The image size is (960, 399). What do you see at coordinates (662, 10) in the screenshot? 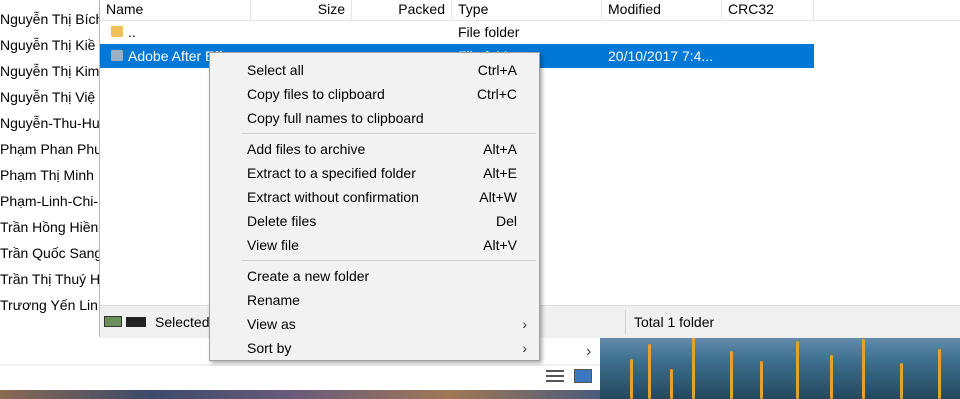
I see `column-modified: Modified` at bounding box center [662, 10].